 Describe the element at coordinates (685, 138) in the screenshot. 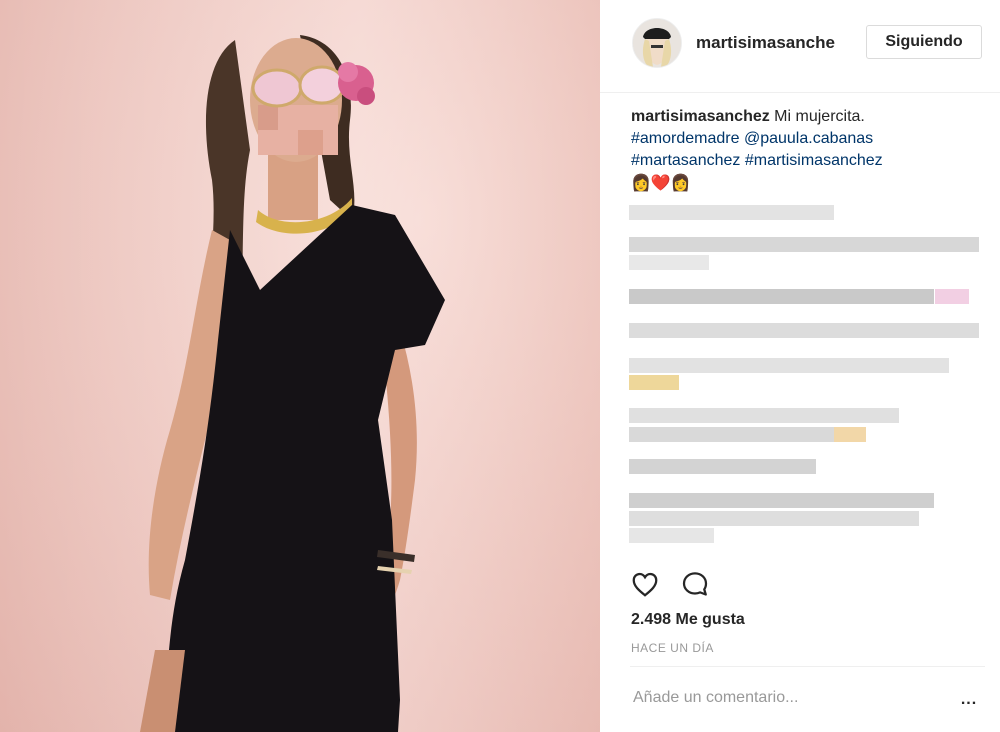

I see `hashtag-link: #amordemadre` at that location.